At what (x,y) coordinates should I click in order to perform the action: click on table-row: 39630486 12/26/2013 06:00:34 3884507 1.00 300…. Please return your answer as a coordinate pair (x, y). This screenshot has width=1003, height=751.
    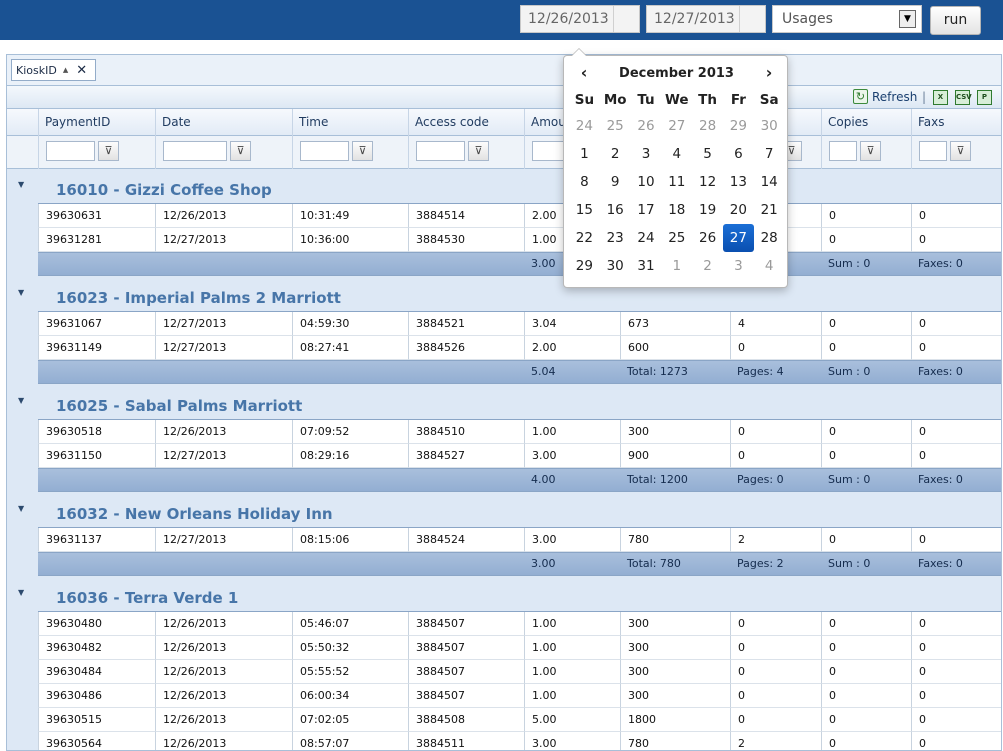
    Looking at the image, I should click on (504, 696).